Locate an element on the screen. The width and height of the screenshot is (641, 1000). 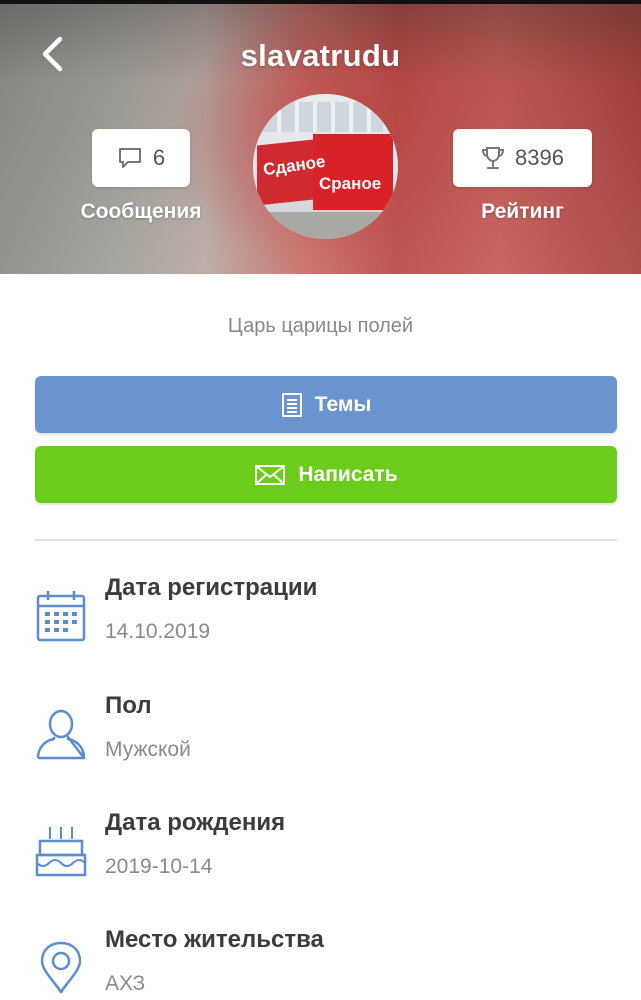
residence-title: Место жительства is located at coordinates (214, 939).